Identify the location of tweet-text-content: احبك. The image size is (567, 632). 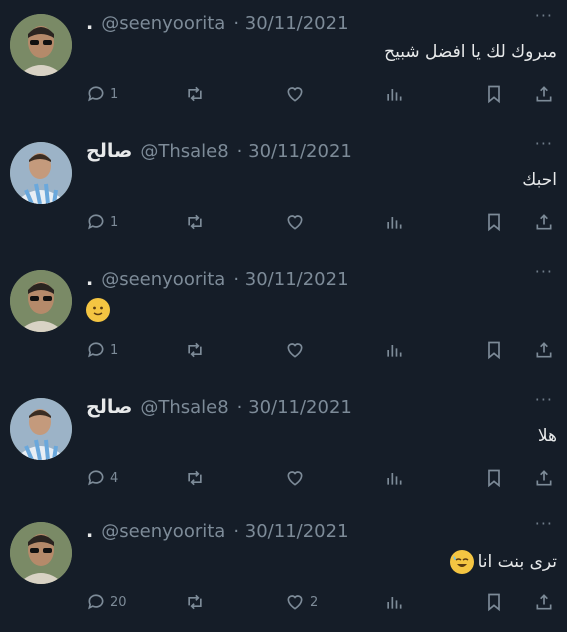
(539, 180).